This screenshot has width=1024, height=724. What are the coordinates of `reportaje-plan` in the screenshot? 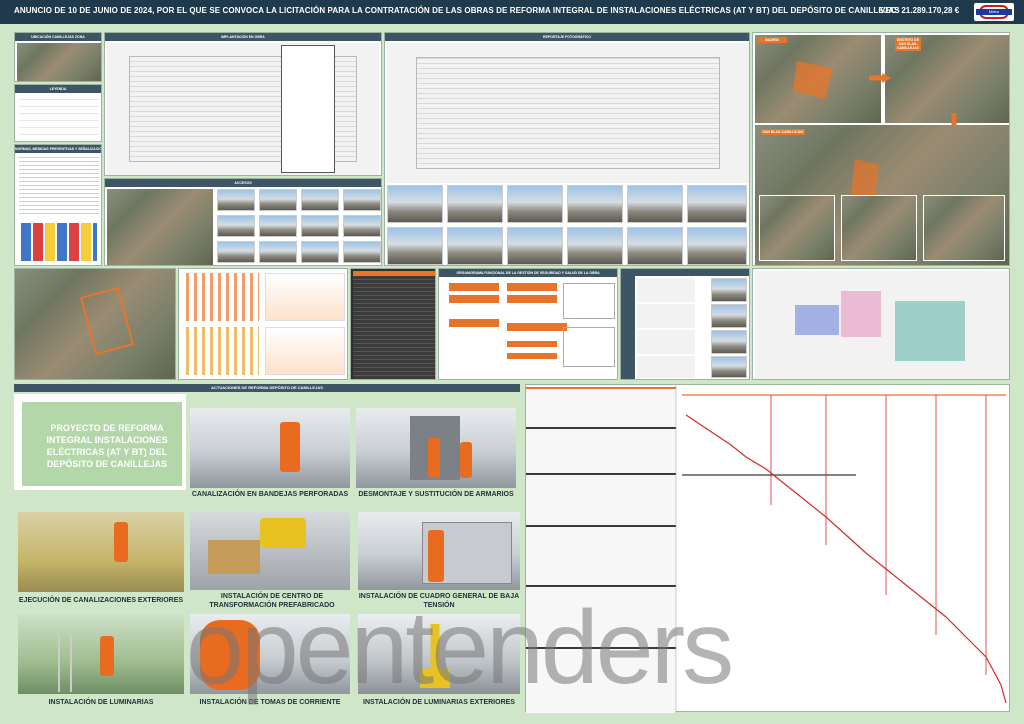 It's located at (568, 113).